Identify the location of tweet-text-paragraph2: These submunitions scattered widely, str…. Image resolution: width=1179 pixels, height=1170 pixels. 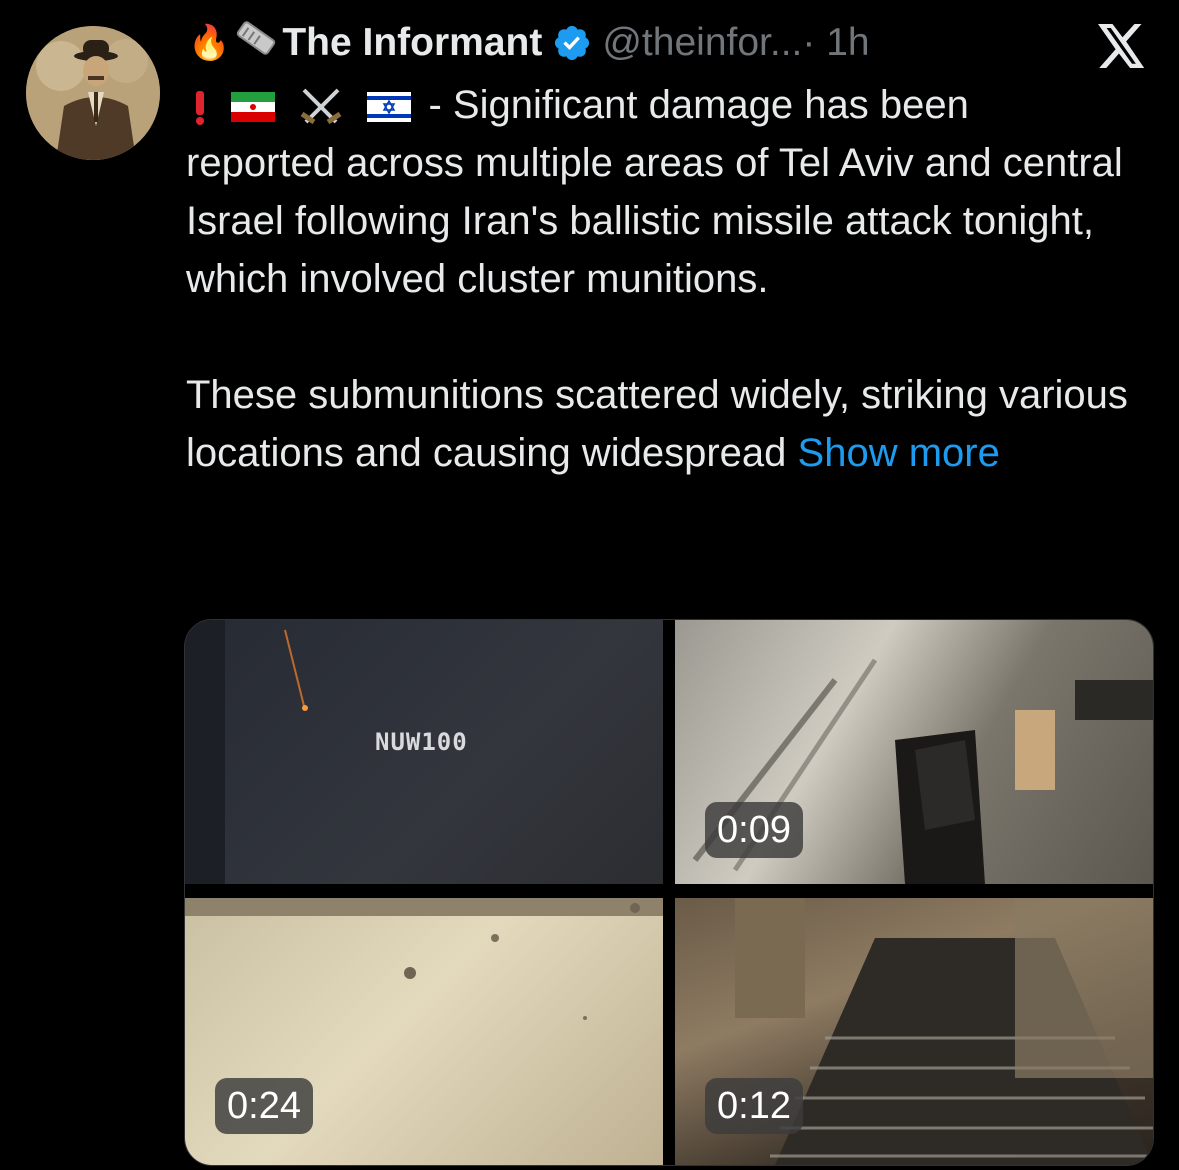
(673, 424).